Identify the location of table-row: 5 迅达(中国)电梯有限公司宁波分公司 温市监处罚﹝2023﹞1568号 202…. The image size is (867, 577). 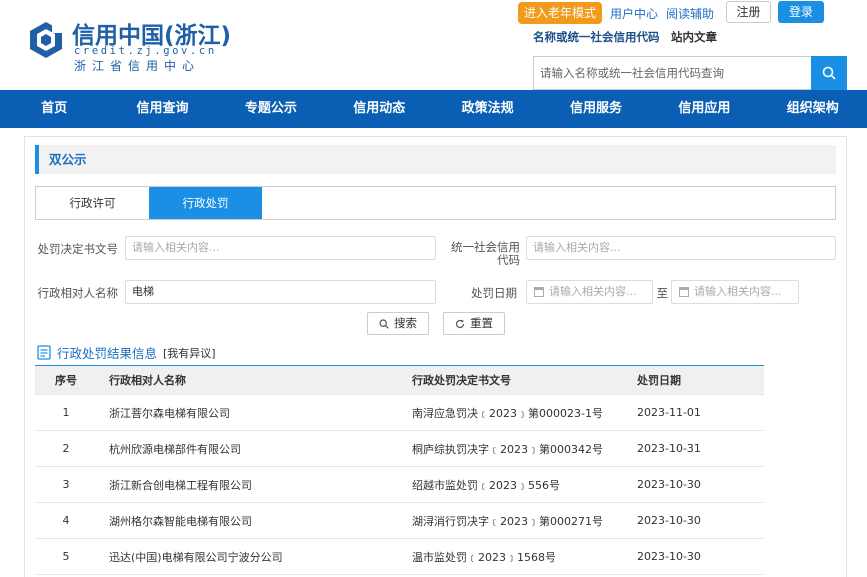
(399, 557).